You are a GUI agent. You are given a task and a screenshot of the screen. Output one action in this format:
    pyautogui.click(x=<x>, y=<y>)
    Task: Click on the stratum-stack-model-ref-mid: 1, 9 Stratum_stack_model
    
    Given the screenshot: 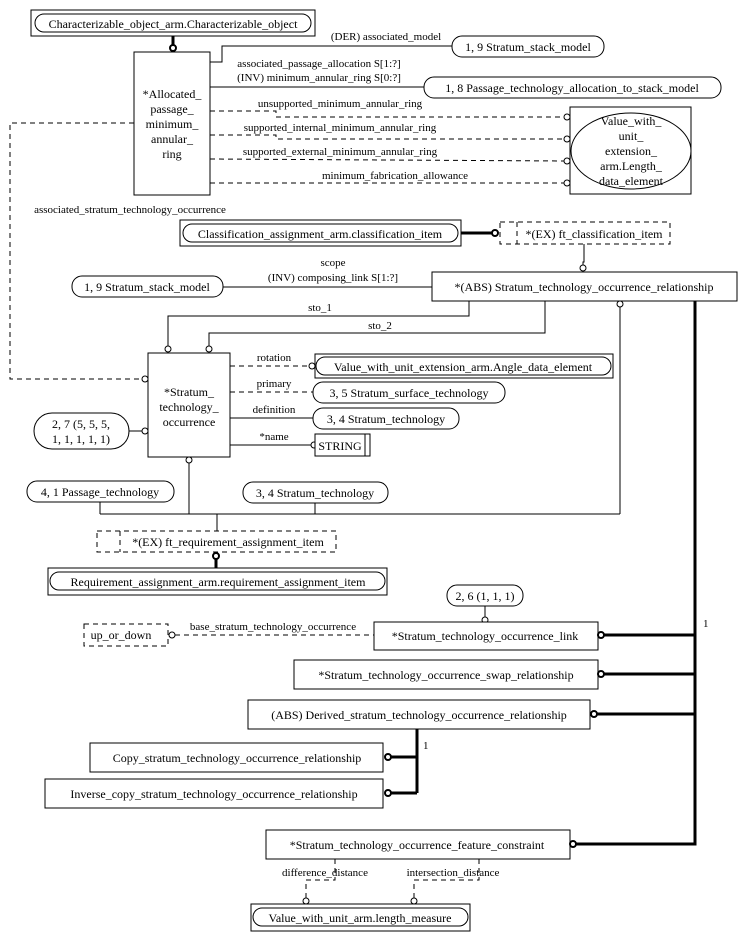 What is the action you would take?
    pyautogui.click(x=147, y=286)
    